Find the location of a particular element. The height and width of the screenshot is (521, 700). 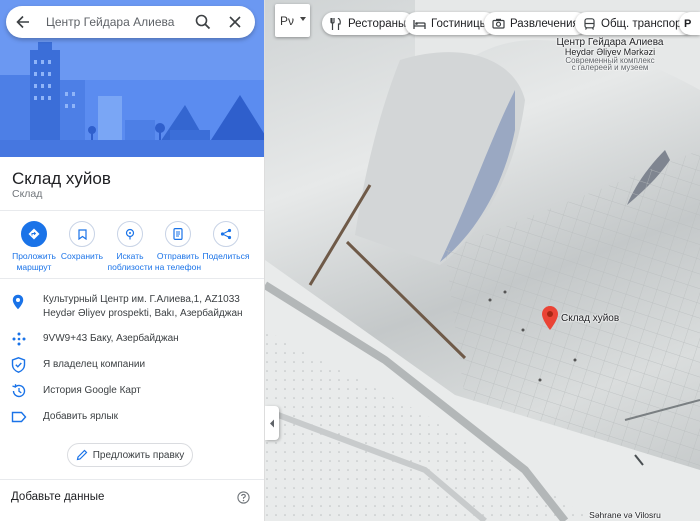

chip-restaurants: Рестораны is located at coordinates (368, 23).